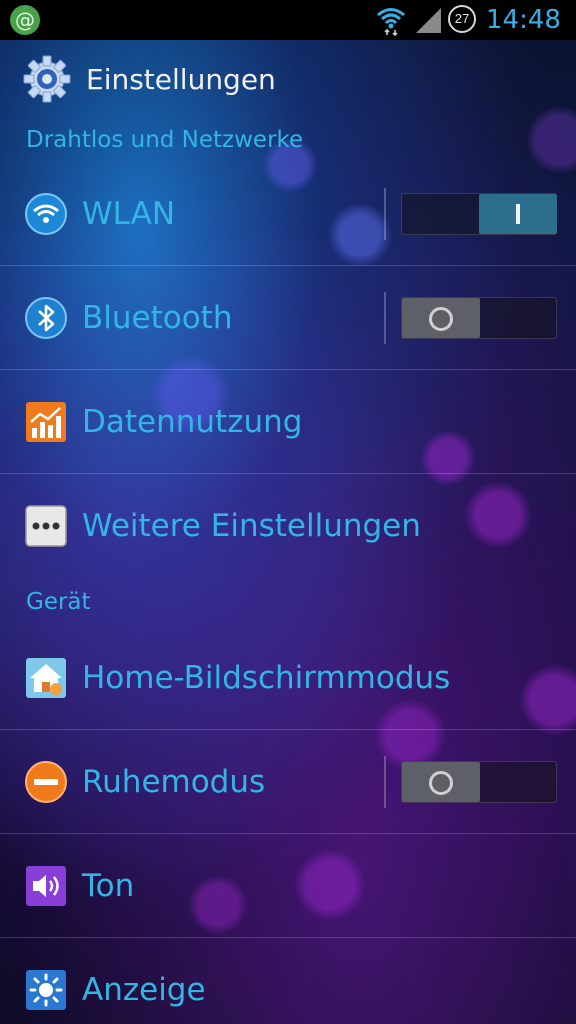 The height and width of the screenshot is (1024, 576). Describe the element at coordinates (46, 422) in the screenshot. I see `data-usage-icon` at that location.